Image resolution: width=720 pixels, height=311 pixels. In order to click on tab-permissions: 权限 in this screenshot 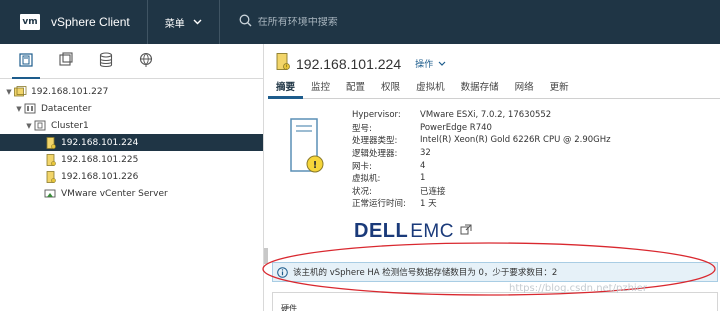, I will do `click(390, 90)`.